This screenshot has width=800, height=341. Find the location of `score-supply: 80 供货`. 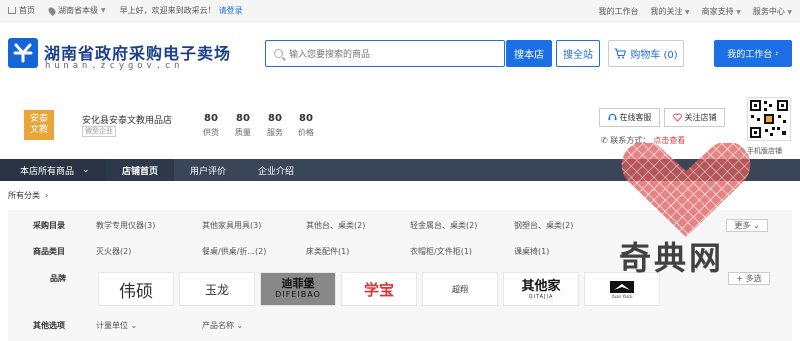

score-supply: 80 供货 is located at coordinates (211, 125).